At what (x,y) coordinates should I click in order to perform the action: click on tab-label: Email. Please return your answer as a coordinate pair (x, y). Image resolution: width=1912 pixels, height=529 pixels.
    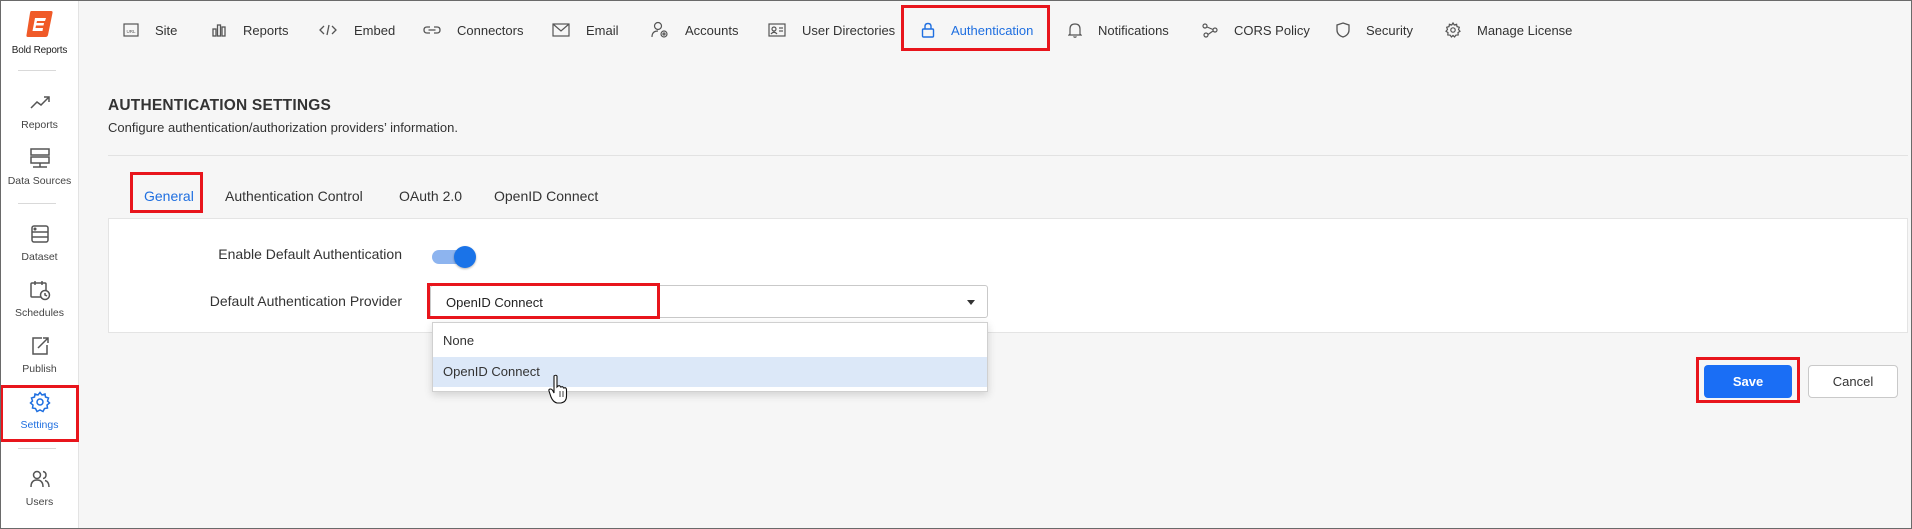
    Looking at the image, I should click on (602, 30).